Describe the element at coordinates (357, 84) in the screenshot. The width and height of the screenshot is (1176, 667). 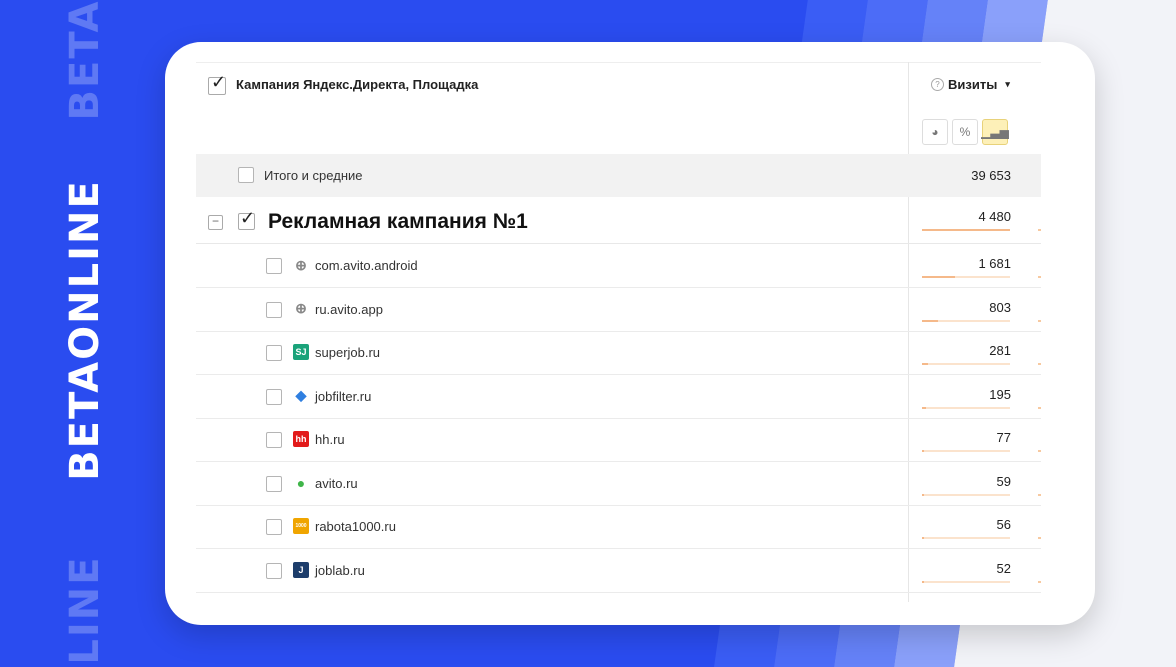
I see `dimension-column-title: Кампания Яндекс.Директа, Площадка` at that location.